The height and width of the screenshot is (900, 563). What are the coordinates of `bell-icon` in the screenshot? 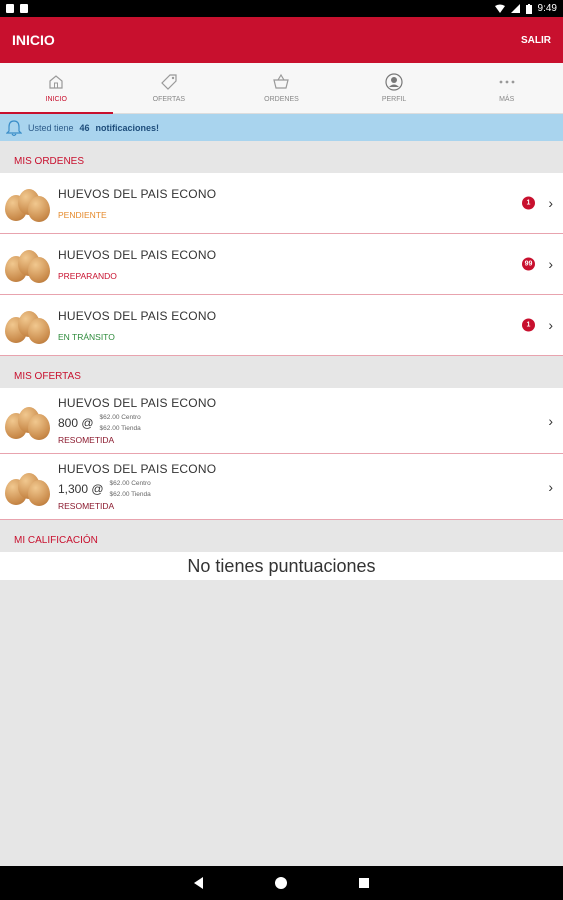 It's located at (14, 127).